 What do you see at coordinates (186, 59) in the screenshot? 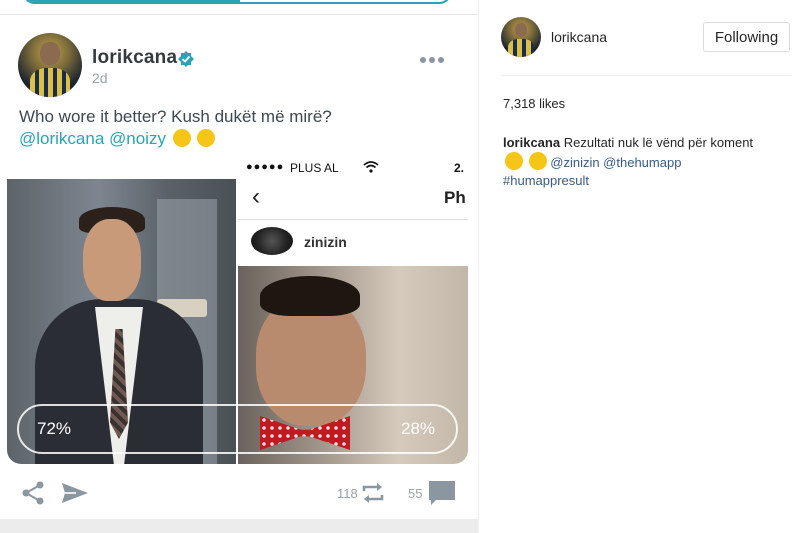
I see `verified-badge-icon` at bounding box center [186, 59].